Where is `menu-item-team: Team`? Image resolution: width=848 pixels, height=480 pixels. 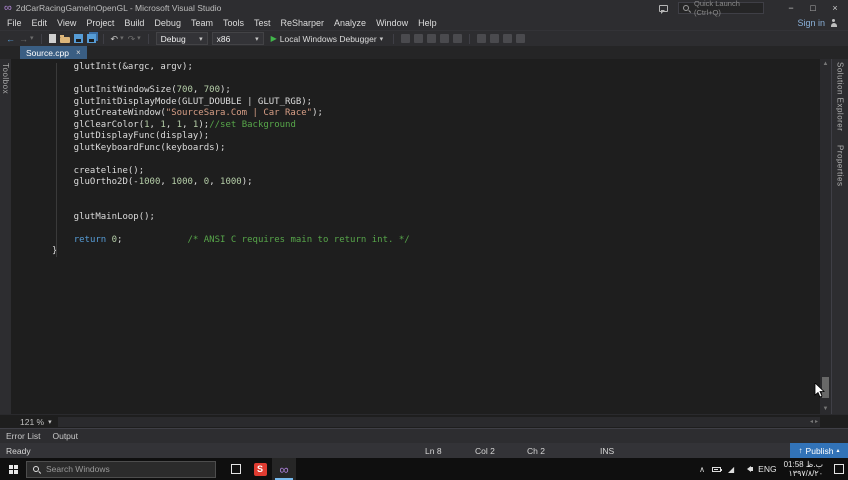
menu-item-team: Team is located at coordinates (202, 23).